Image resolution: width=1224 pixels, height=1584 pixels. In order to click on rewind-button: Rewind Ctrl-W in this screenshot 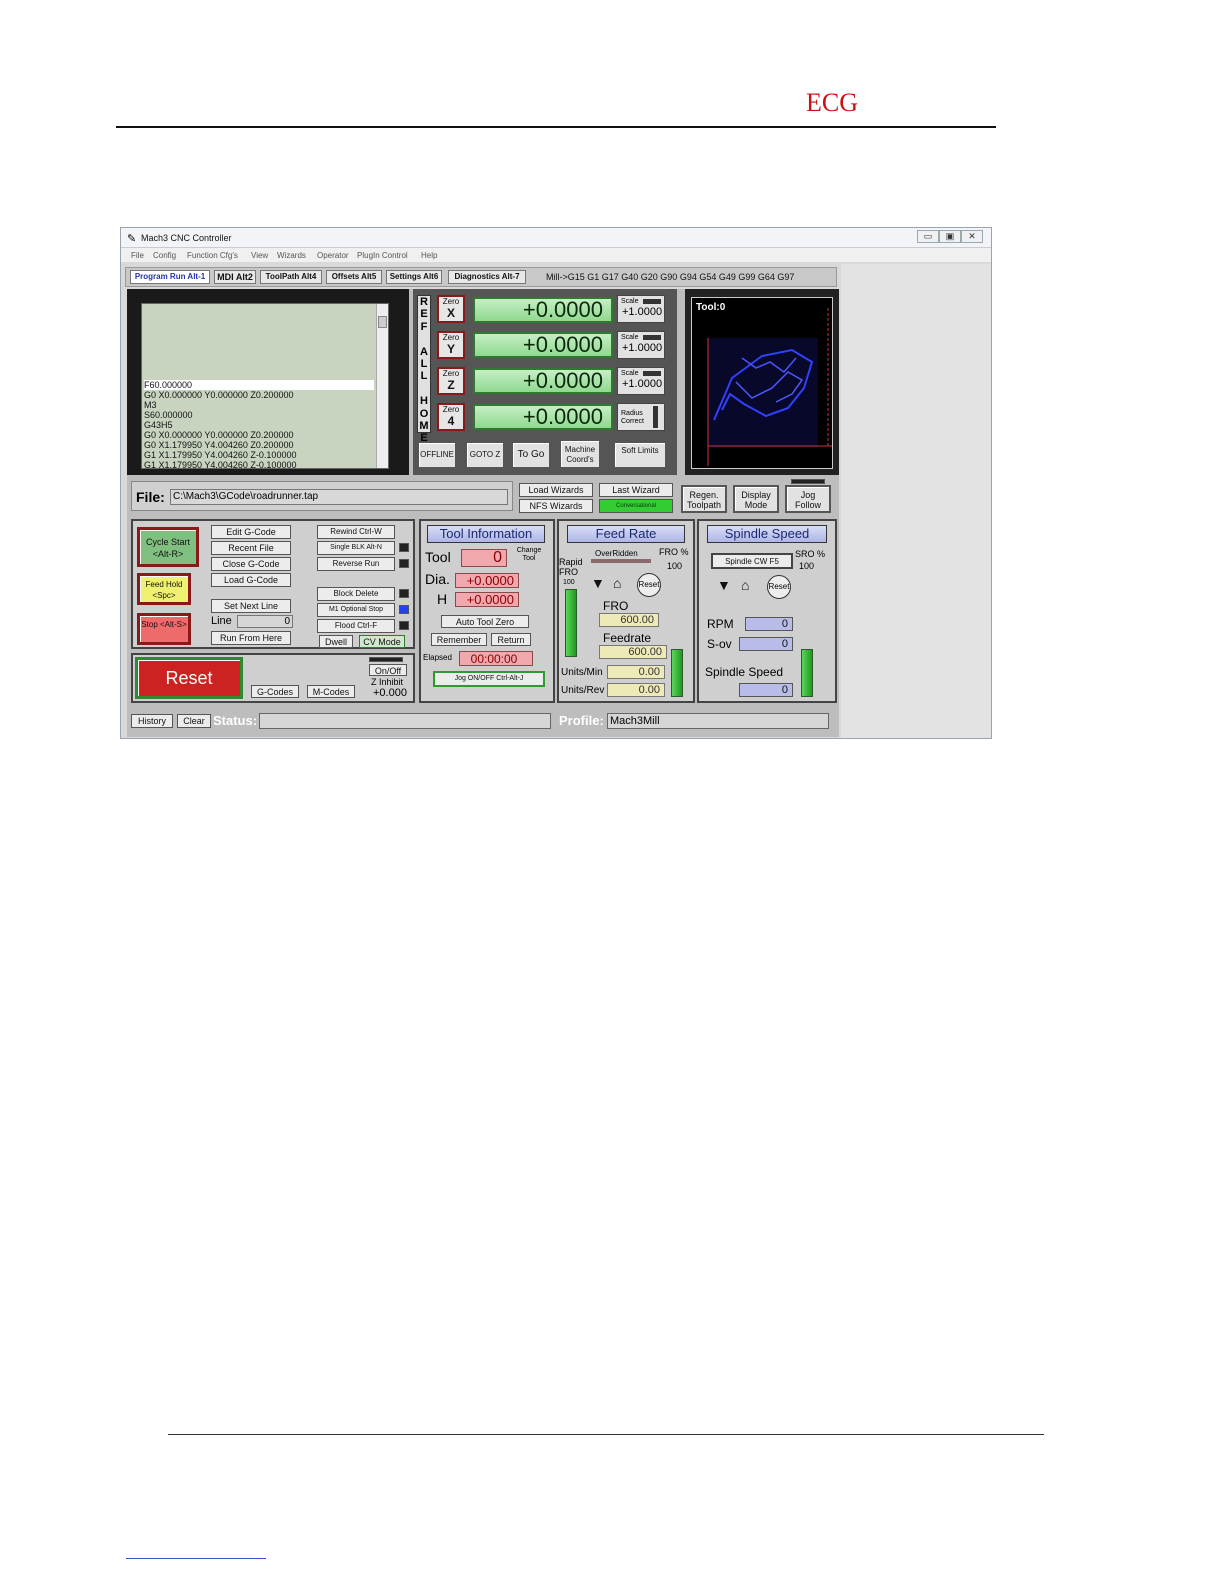, I will do `click(356, 532)`.